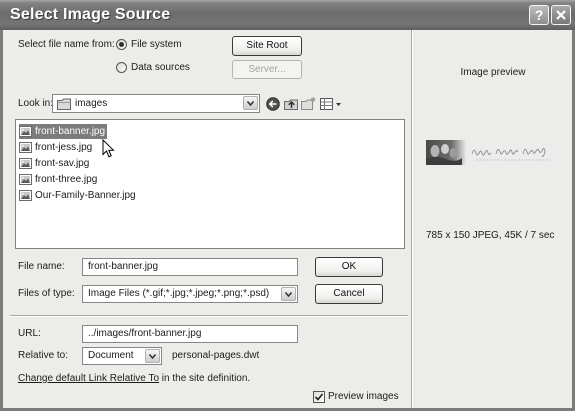 The width and height of the screenshot is (575, 411). What do you see at coordinates (41, 266) in the screenshot?
I see `file-name-label: File name:` at bounding box center [41, 266].